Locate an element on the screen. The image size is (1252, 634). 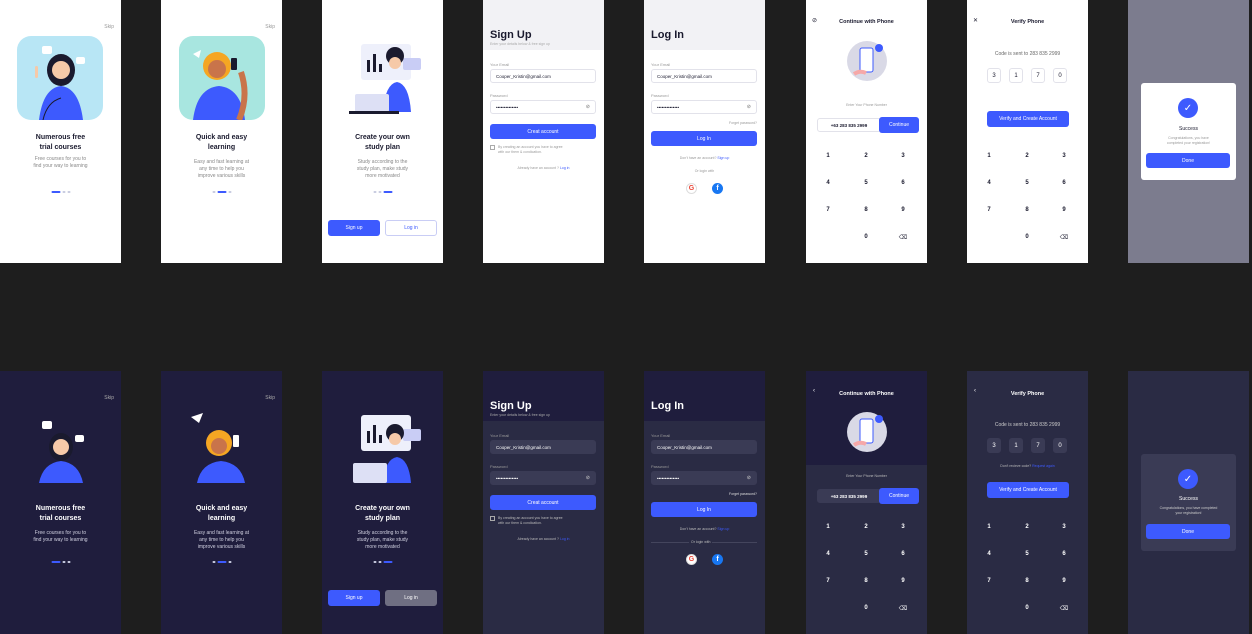
onboarding-title: Quick and easy learning is located at coordinates (221, 513).